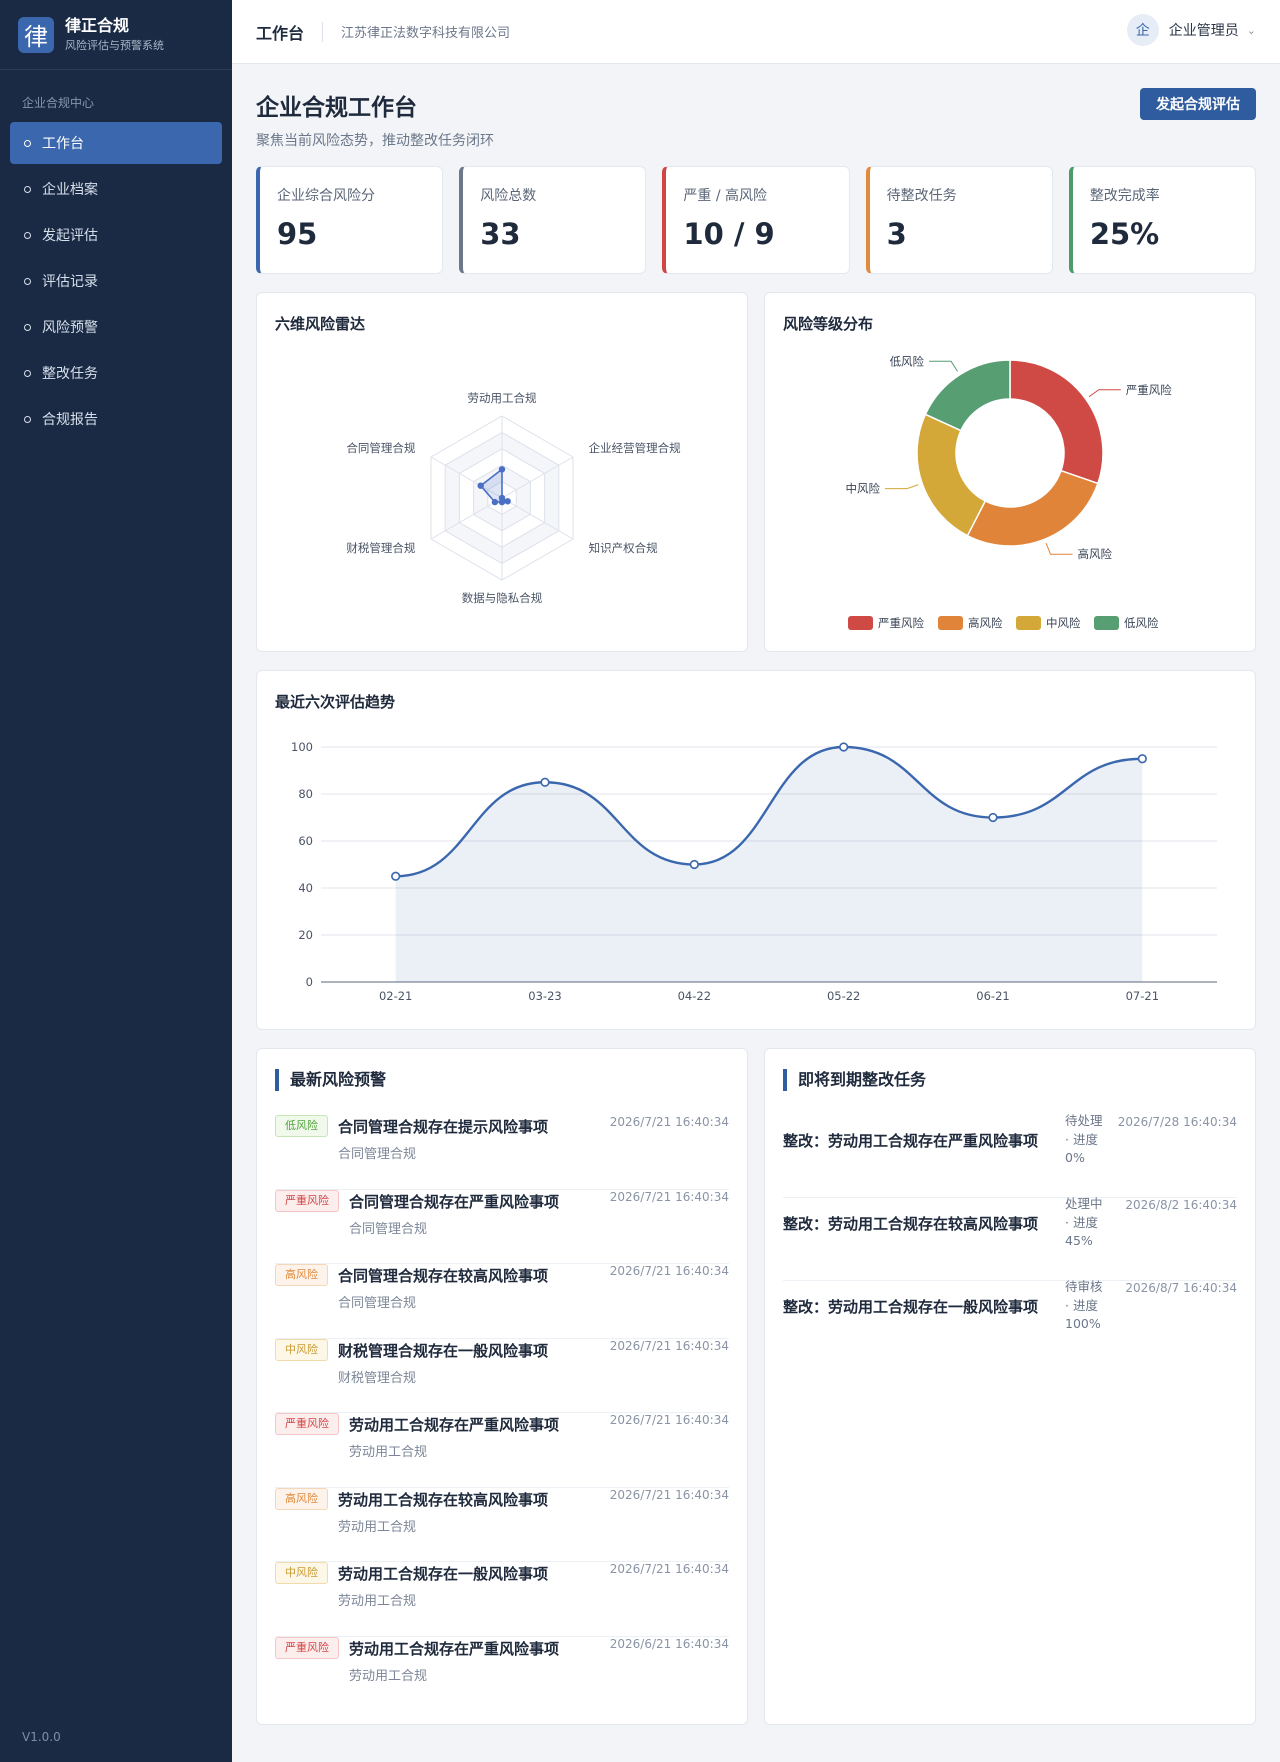  Describe the element at coordinates (508, 196) in the screenshot. I see `kpi-label: 风险总数` at that location.